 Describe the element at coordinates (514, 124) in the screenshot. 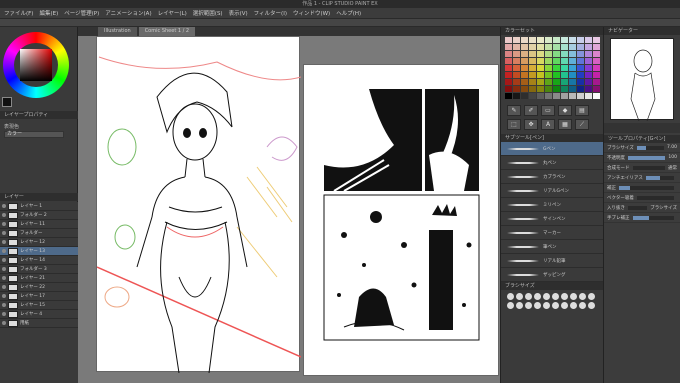

I see `select-tool-icon: ⬚` at that location.